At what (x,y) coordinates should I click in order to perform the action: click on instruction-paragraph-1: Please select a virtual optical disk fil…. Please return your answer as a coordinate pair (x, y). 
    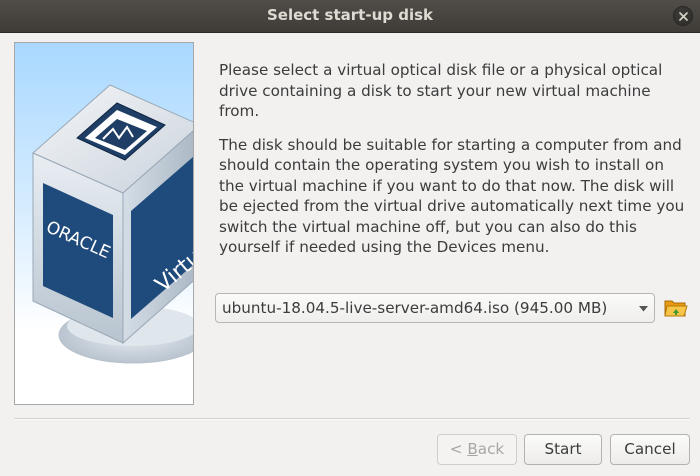
    Looking at the image, I should click on (441, 90).